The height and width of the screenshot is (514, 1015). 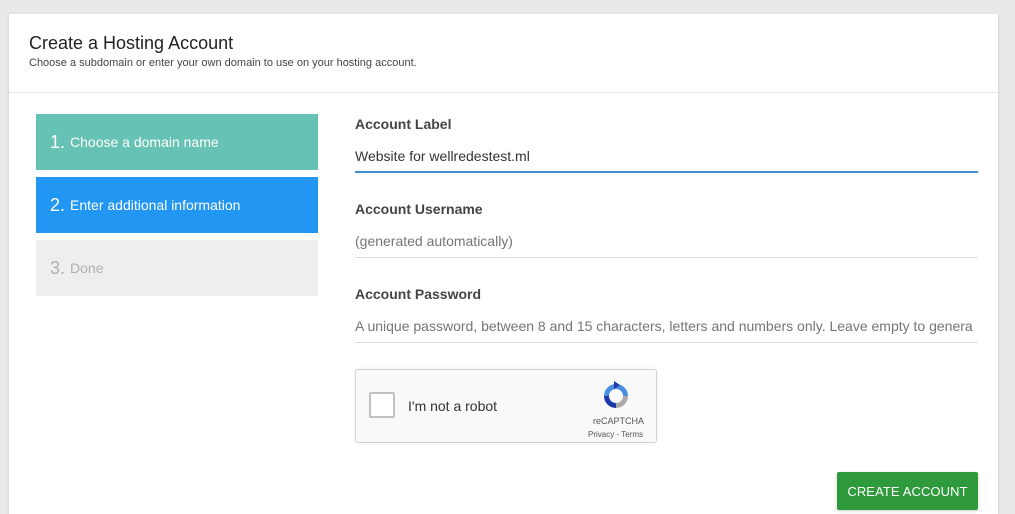 I want to click on recaptcha-logo-icon, so click(x=616, y=394).